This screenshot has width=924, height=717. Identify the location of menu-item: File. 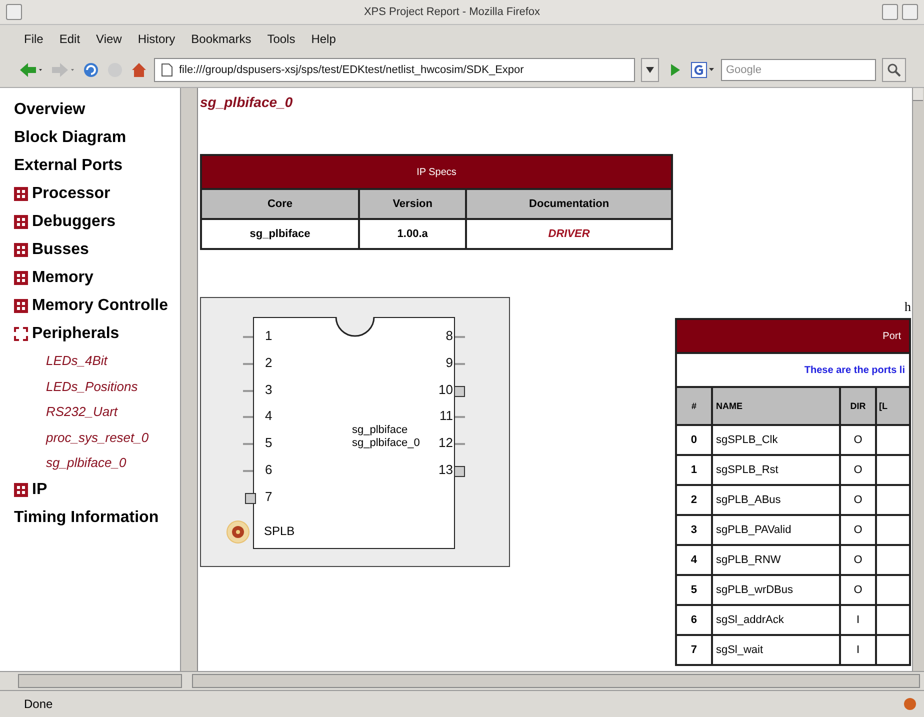
(34, 39).